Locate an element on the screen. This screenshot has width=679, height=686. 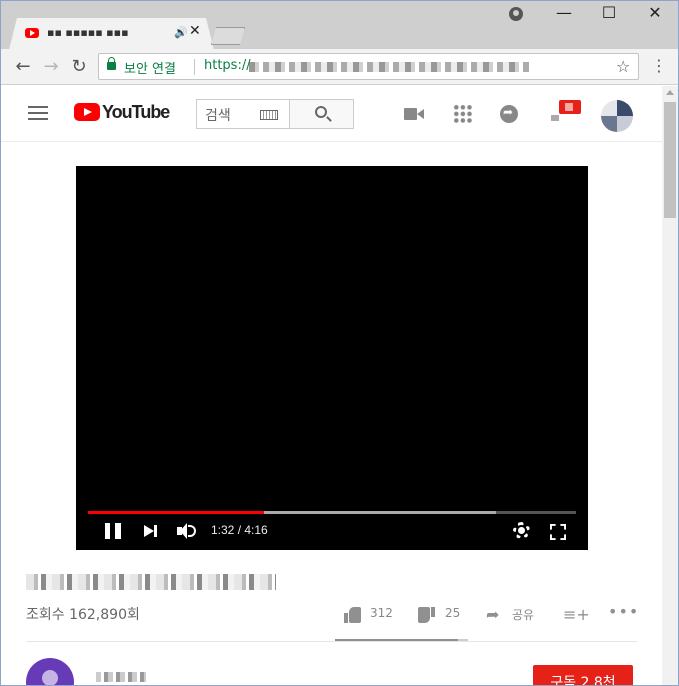
new-tab-button is located at coordinates (228, 36).